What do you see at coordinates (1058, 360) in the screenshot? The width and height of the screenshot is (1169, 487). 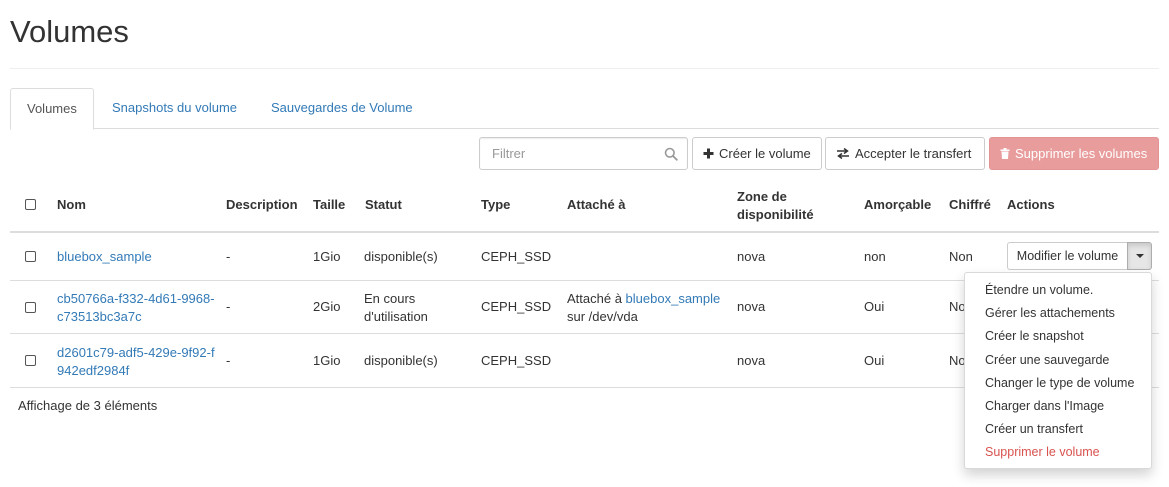 I see `menu-item-create-backup: Créer une sauvegarde` at bounding box center [1058, 360].